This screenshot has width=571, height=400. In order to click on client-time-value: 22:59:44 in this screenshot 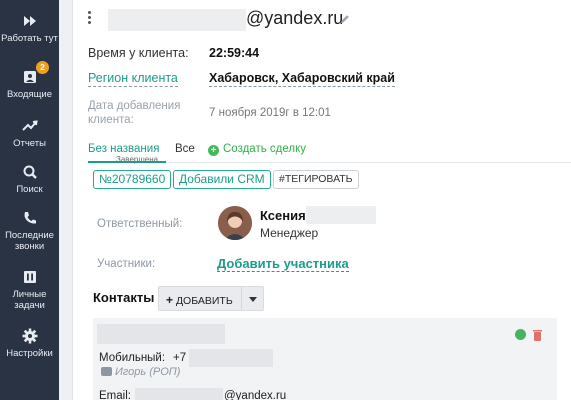, I will do `click(234, 53)`.